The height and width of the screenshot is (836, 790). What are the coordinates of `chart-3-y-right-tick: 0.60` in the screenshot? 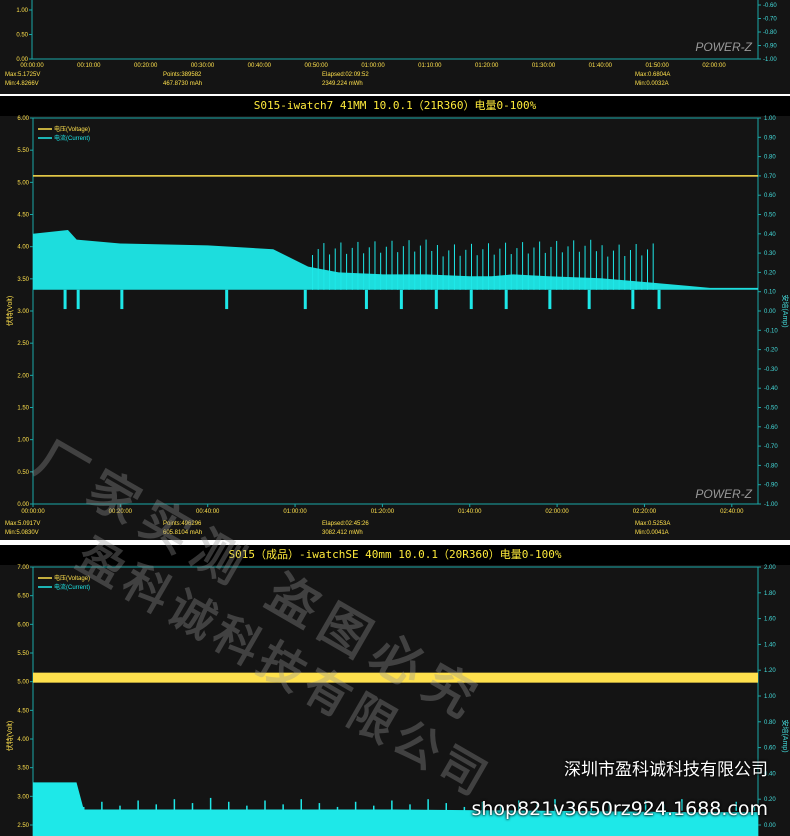 It's located at (770, 749).